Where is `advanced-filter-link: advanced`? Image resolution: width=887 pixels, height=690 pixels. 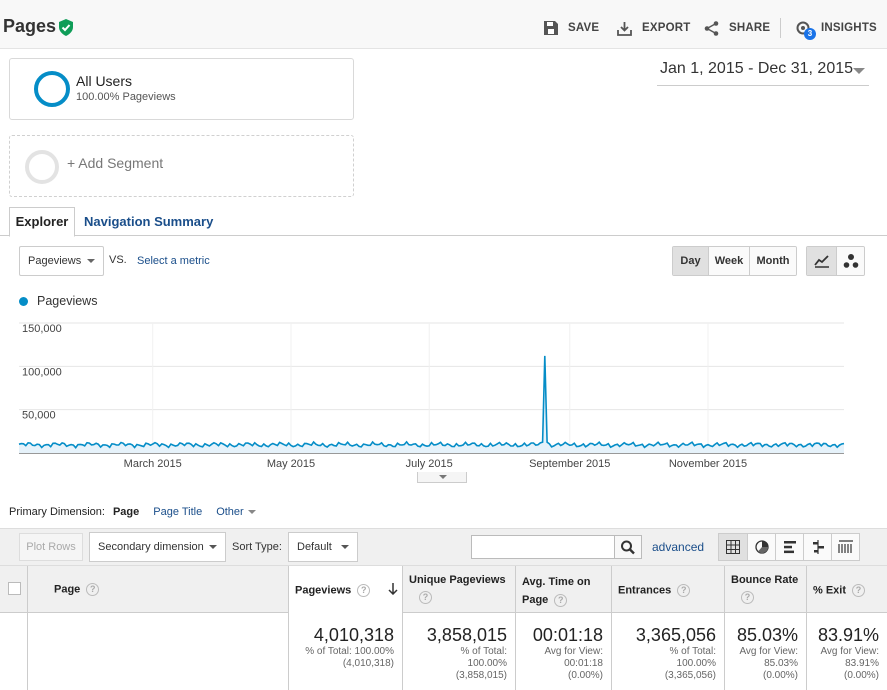
advanced-filter-link: advanced is located at coordinates (678, 547).